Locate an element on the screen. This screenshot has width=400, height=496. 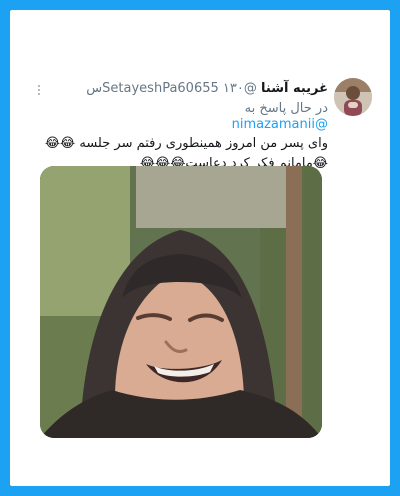
tweet-header: غریبه آشنا @SetayeshPa60655 ۱۳۰س is located at coordinates (178, 89).